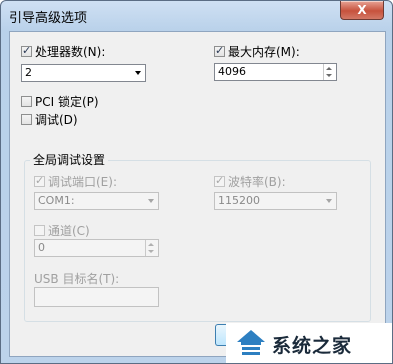 The image size is (393, 364). Describe the element at coordinates (239, 200) in the screenshot. I see `baud-rate-value: 115200` at that location.